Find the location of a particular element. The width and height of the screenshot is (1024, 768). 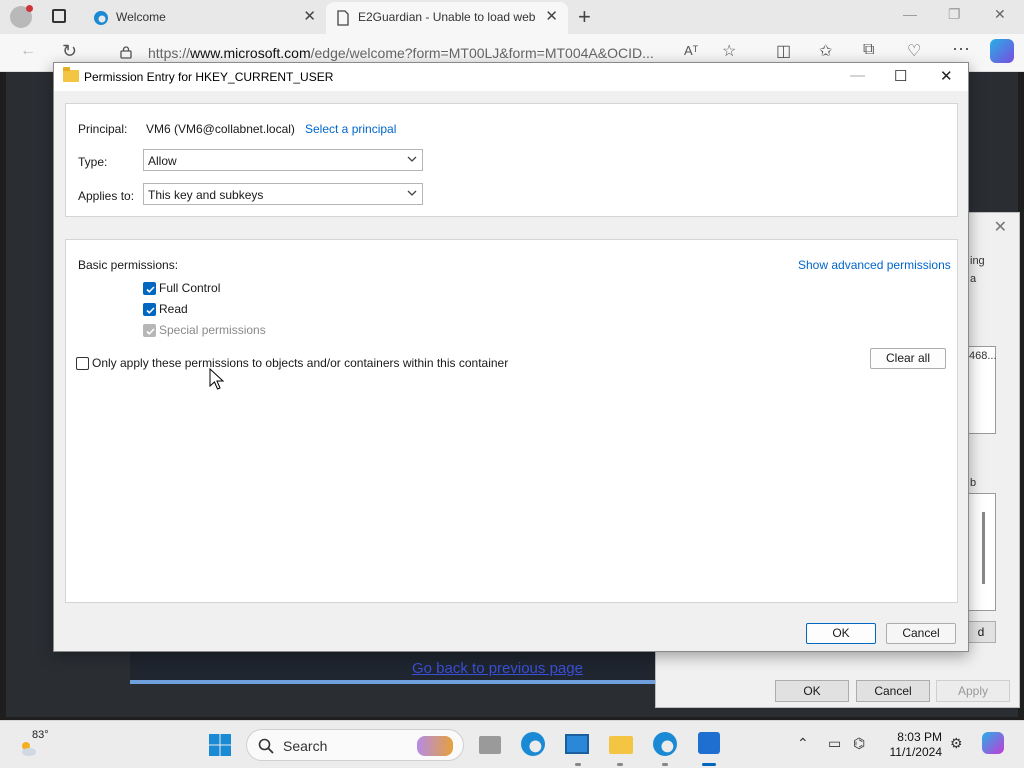

temperature: 83° is located at coordinates (40, 735).